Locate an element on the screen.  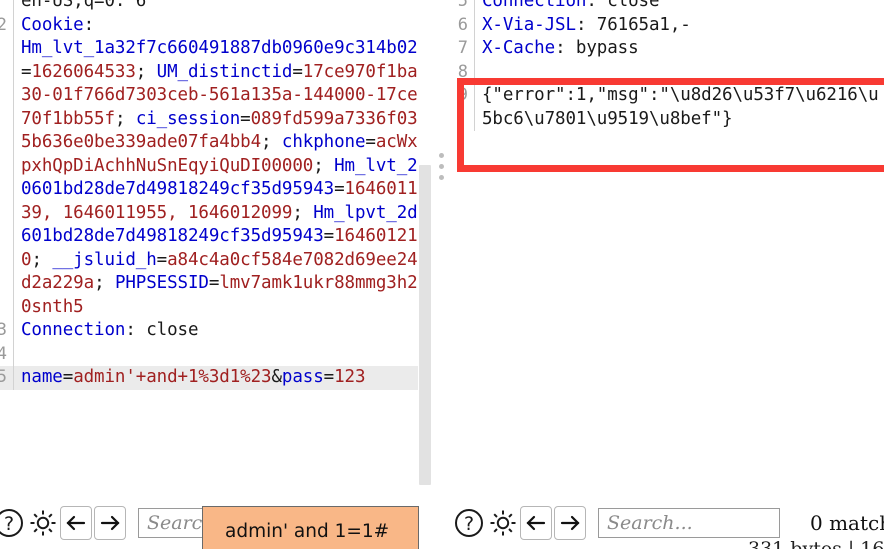
code-line: 8 is located at coordinates (668, 72).